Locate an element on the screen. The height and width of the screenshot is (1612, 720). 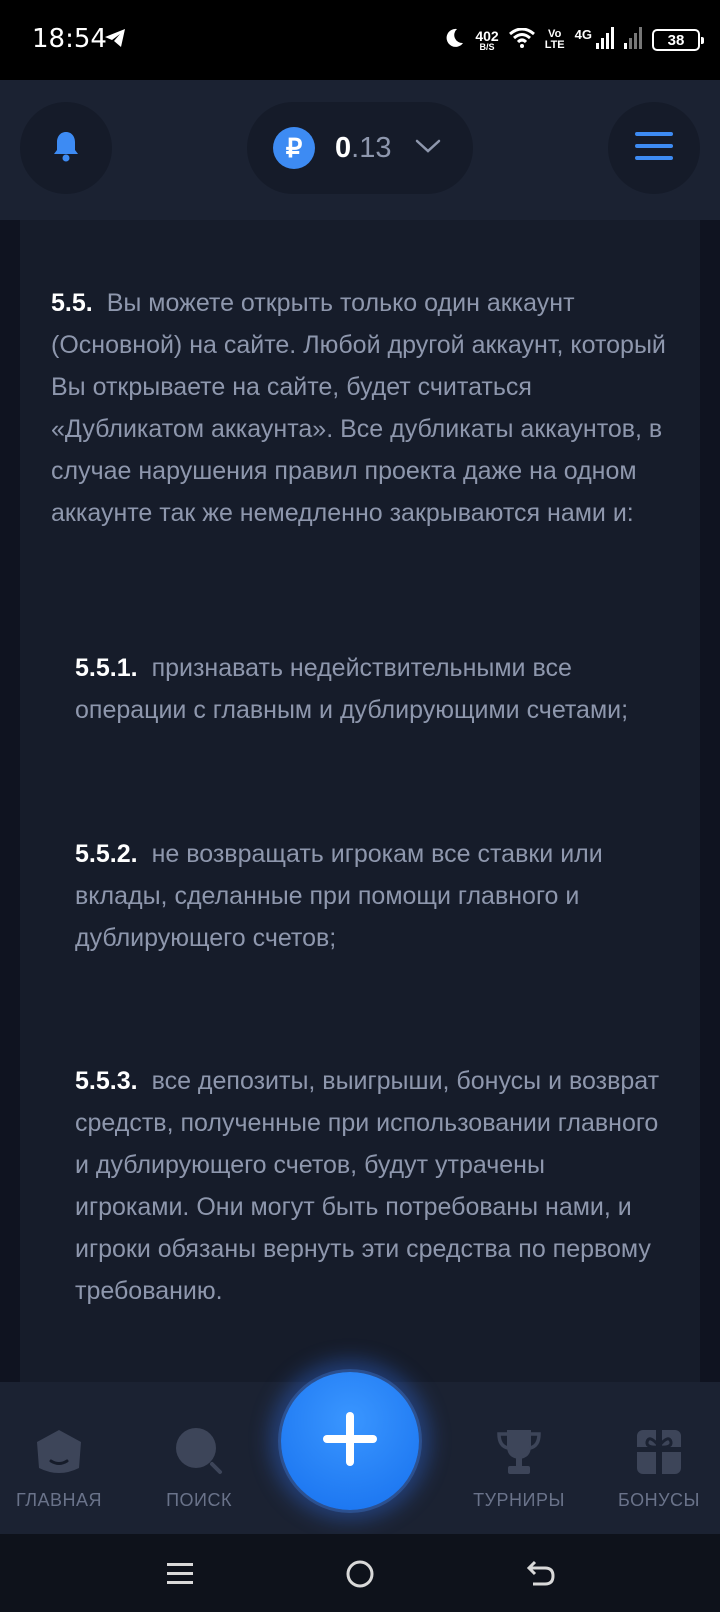
gift-icon is located at coordinates (657, 1449).